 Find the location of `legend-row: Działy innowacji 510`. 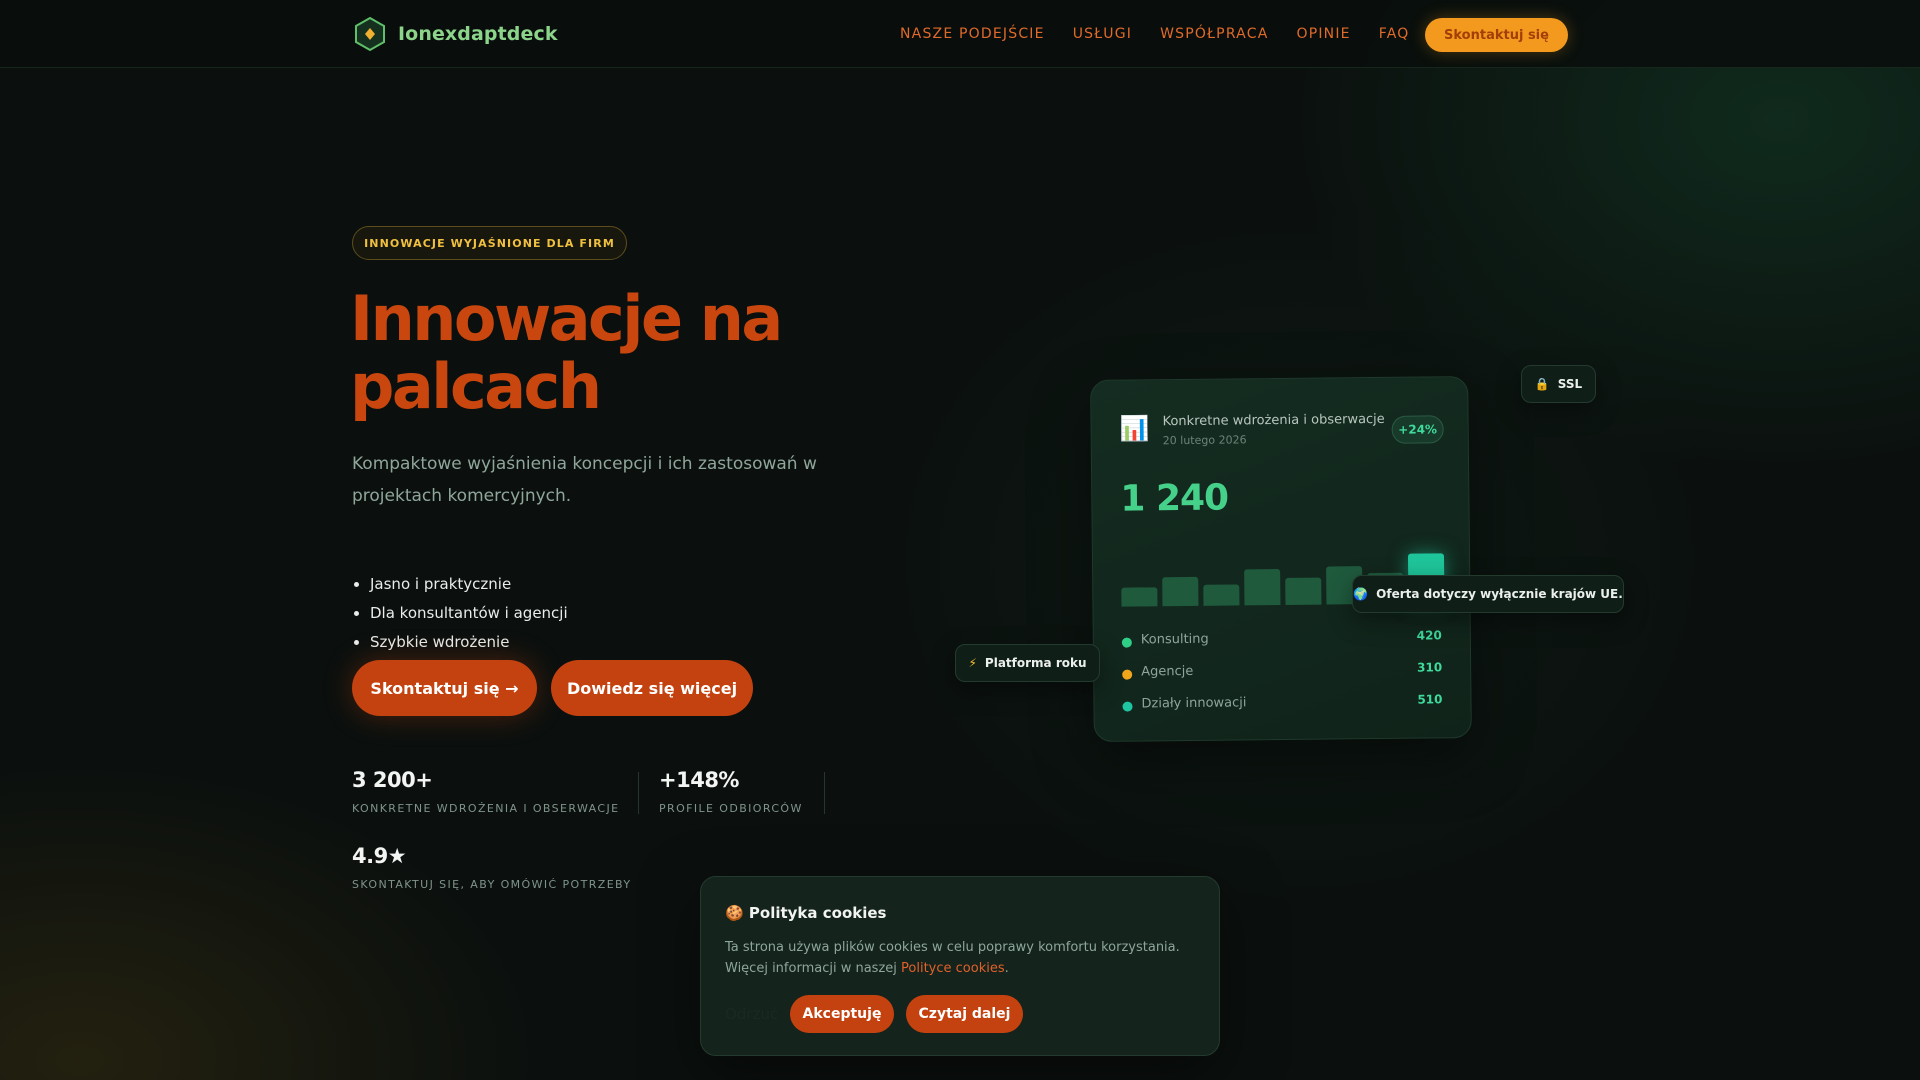

legend-row: Działy innowacji 510 is located at coordinates (1282, 702).